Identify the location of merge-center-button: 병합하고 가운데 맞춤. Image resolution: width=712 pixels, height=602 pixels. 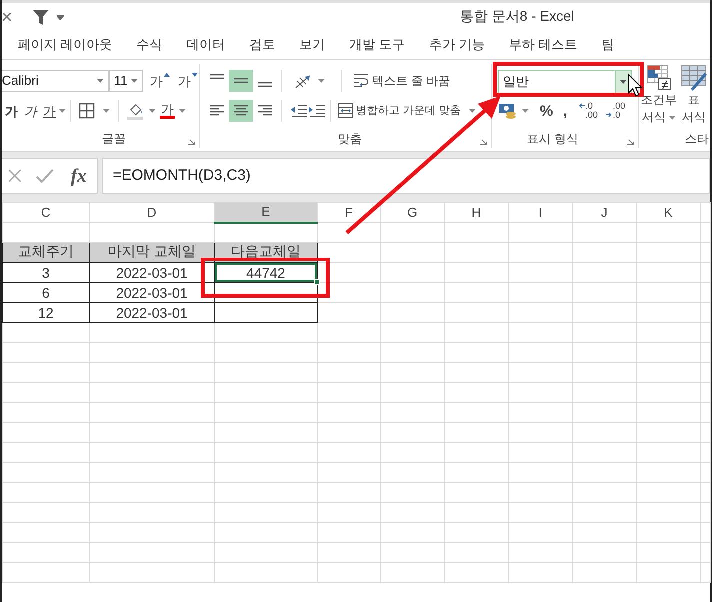
(407, 111).